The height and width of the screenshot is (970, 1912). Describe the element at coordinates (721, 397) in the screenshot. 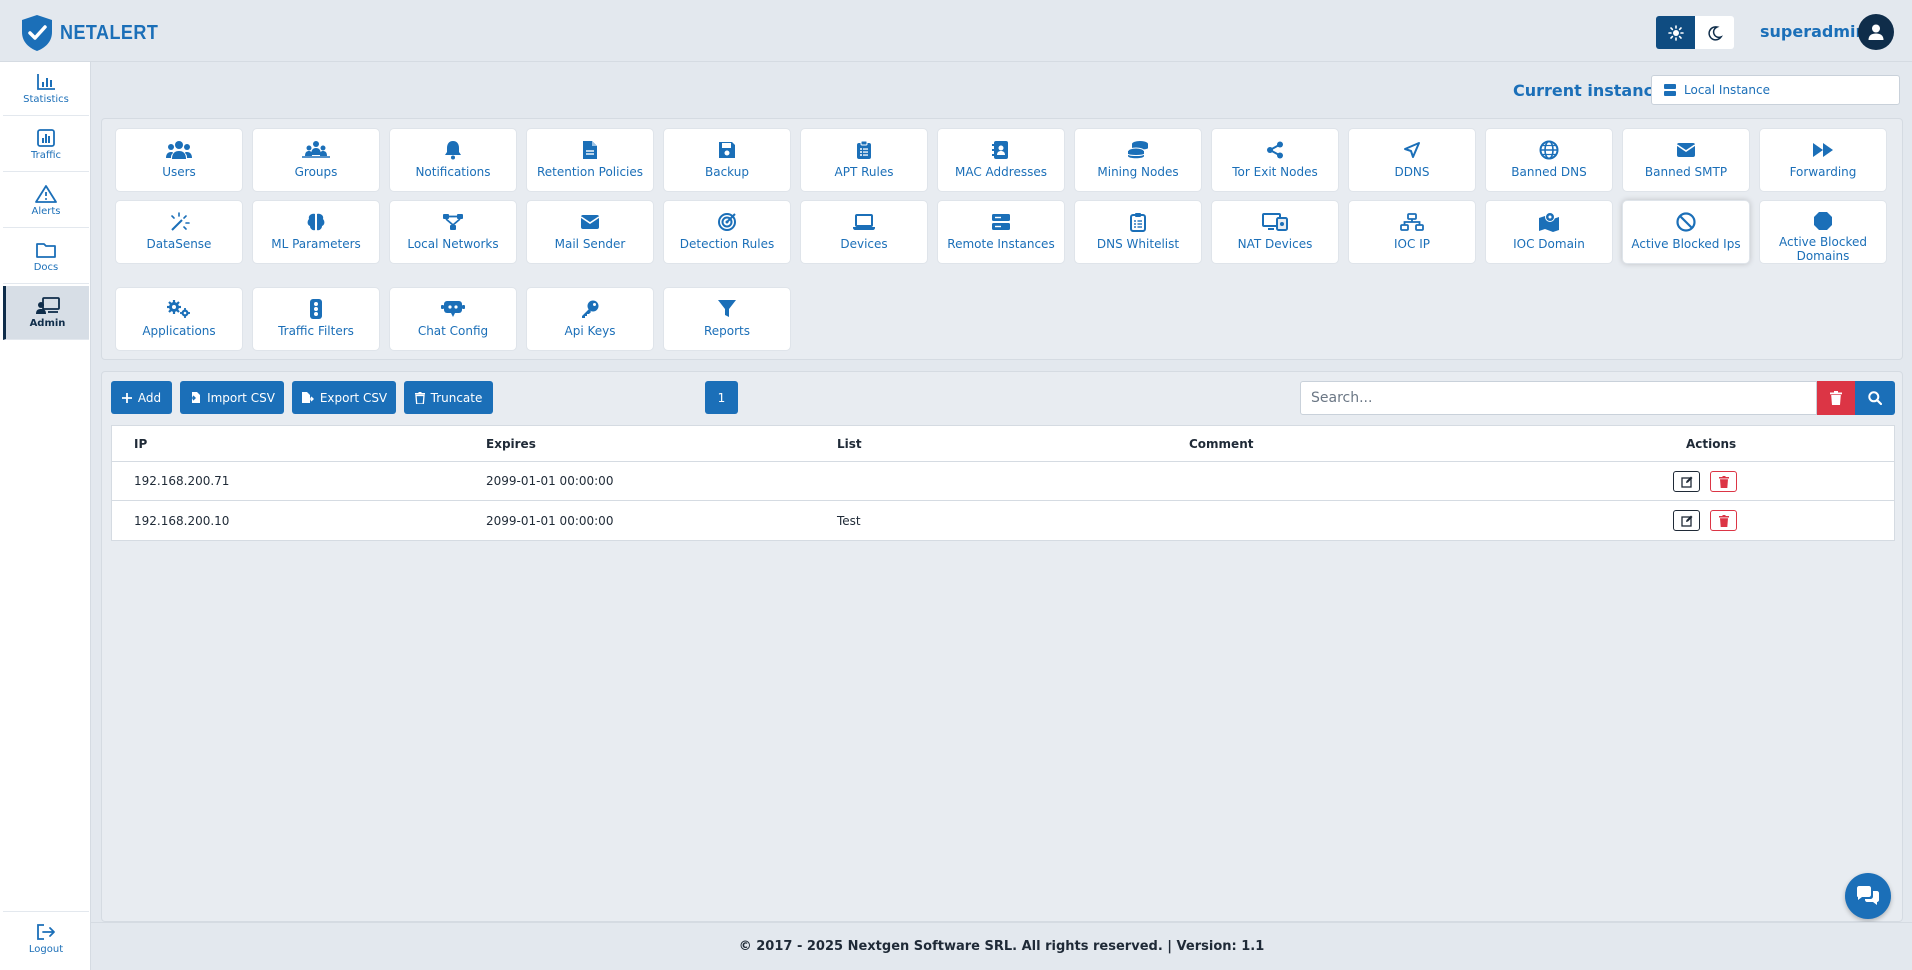

I see `pagination-page-1: 1` at that location.